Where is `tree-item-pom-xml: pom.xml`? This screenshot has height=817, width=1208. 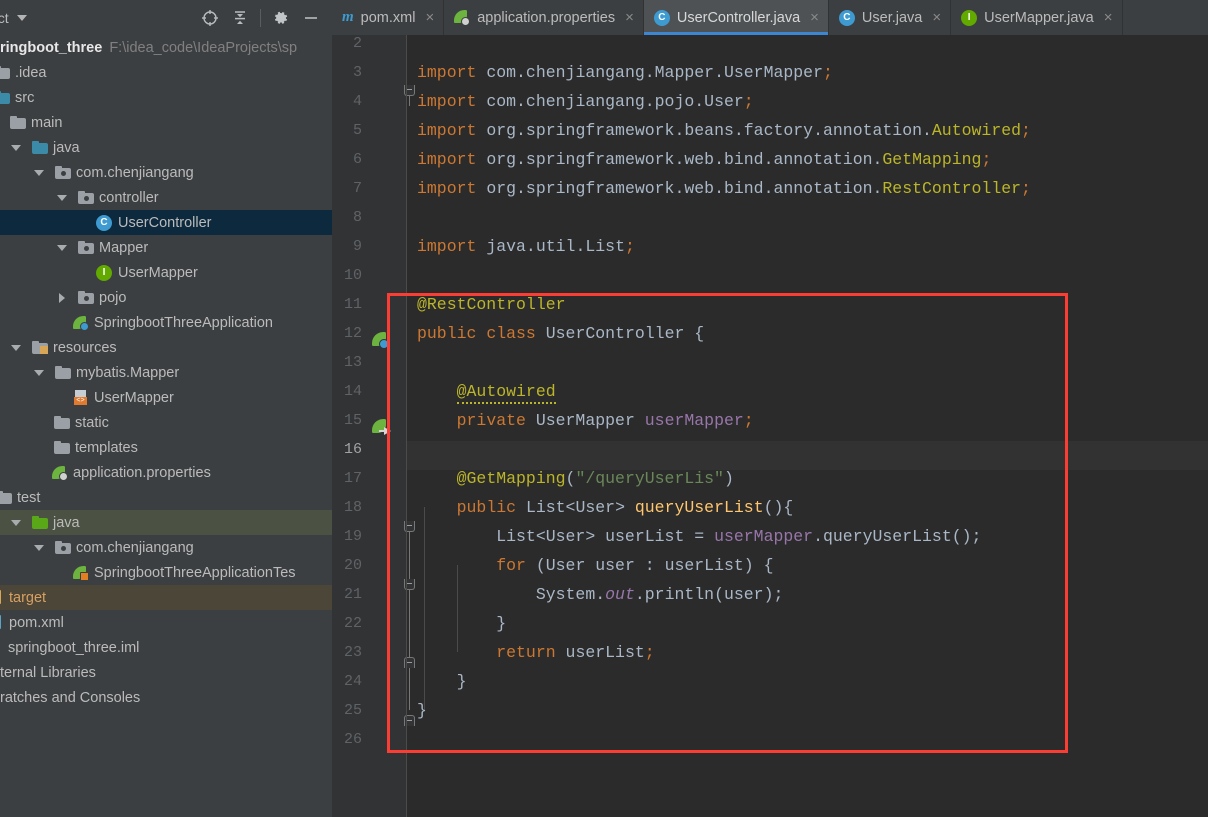 tree-item-pom-xml: pom.xml is located at coordinates (166, 622).